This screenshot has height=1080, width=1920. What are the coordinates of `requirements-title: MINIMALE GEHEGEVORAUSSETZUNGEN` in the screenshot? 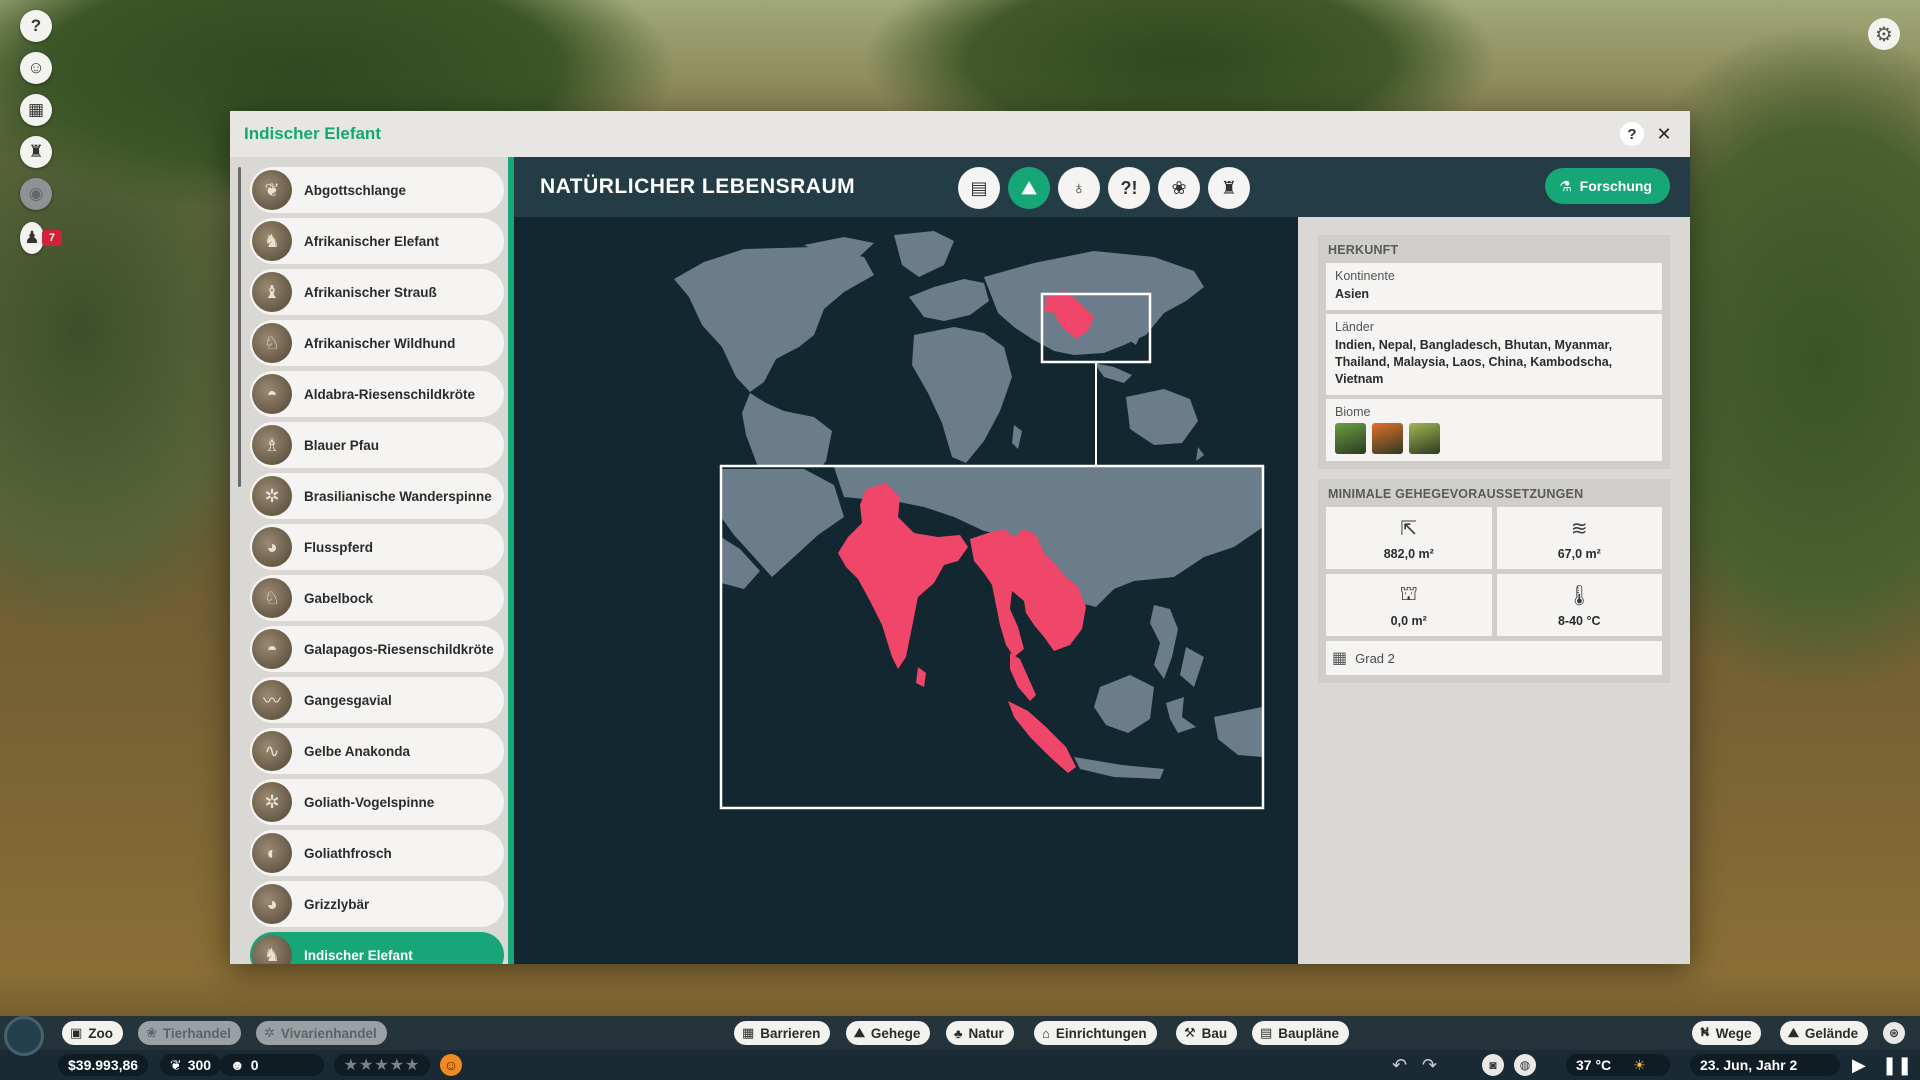 It's located at (1456, 494).